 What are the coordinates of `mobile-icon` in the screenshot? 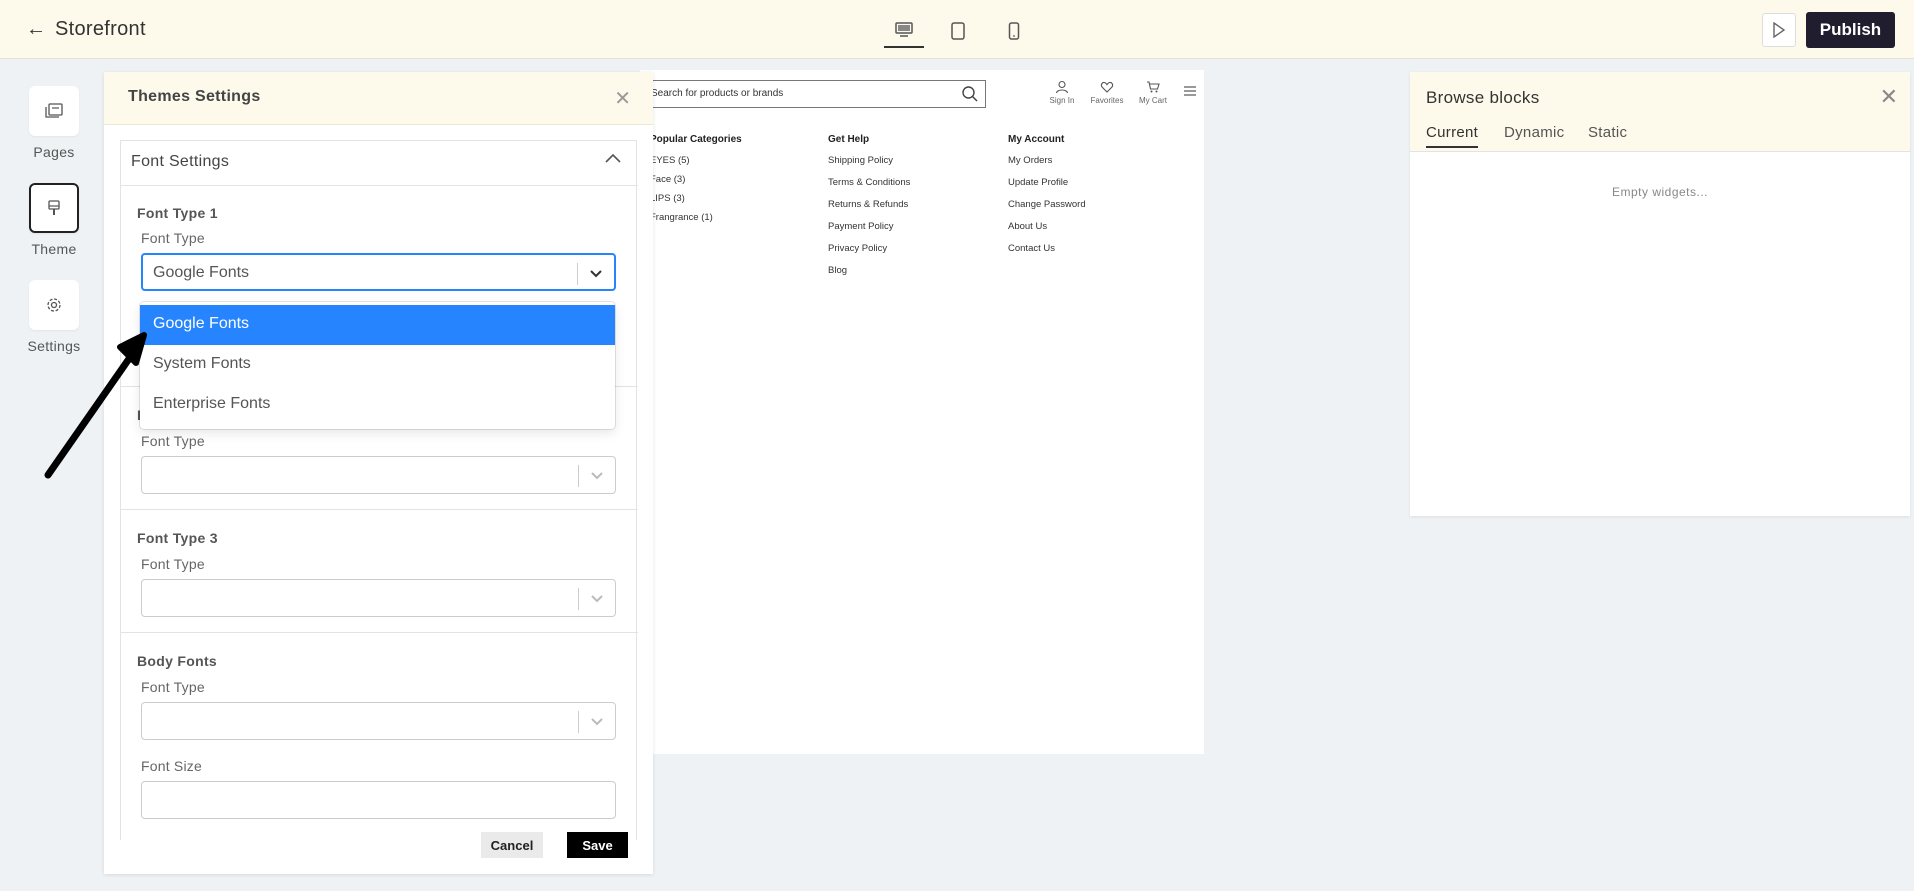 It's located at (1014, 31).